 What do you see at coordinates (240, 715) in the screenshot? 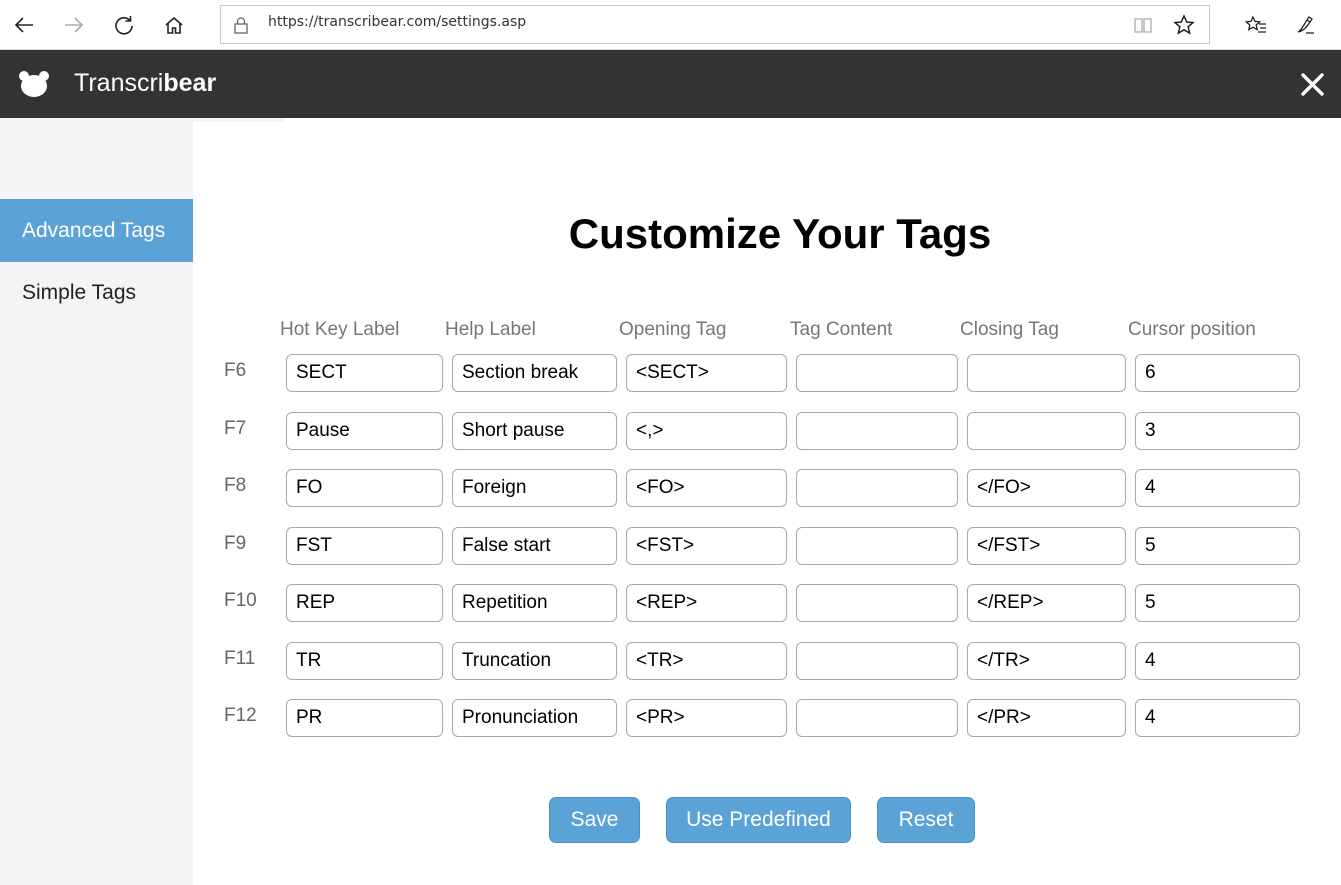
I see `hotkey-label-f12: F12` at bounding box center [240, 715].